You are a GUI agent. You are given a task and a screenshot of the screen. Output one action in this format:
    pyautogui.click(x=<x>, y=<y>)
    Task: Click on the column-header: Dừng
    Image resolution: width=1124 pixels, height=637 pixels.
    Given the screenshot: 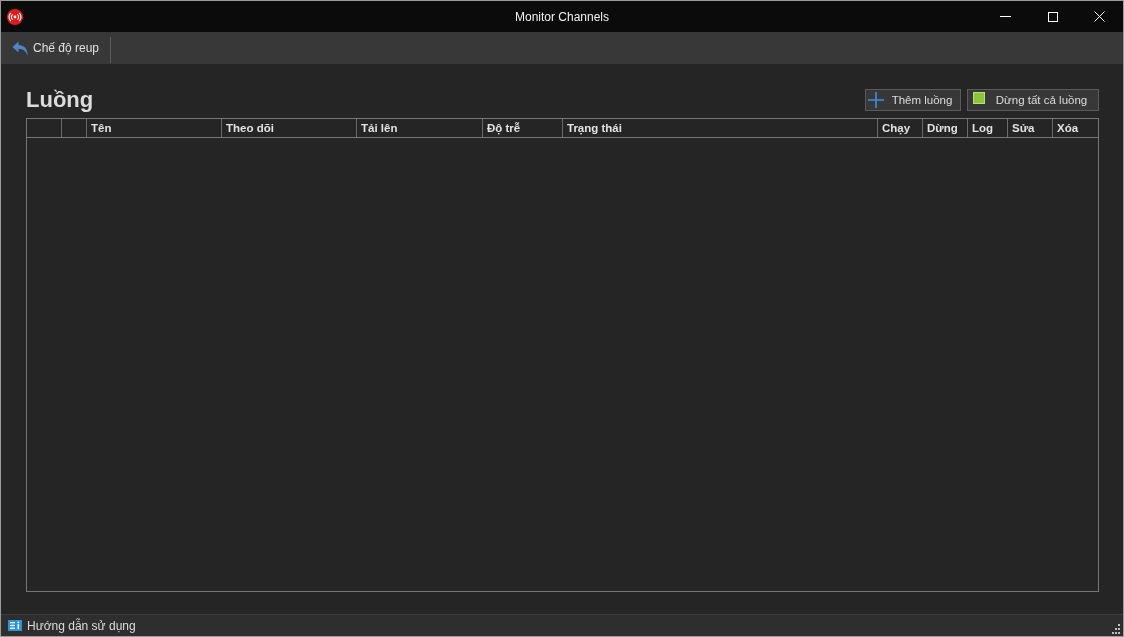 What is the action you would take?
    pyautogui.click(x=945, y=128)
    